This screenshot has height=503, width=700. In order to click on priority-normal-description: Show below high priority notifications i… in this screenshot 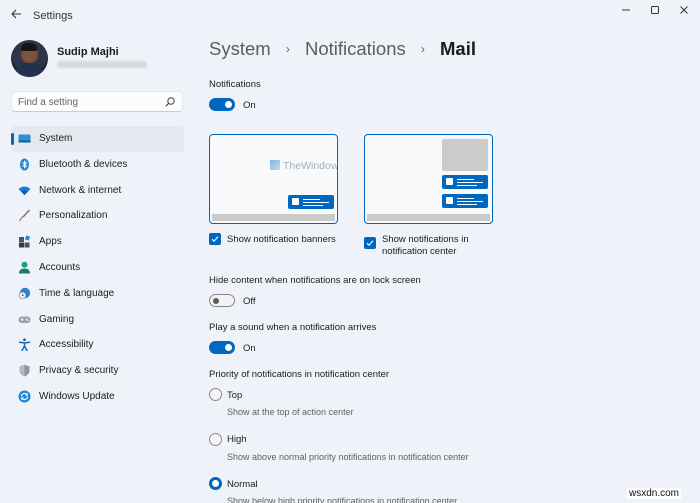, I will do `click(342, 499)`.